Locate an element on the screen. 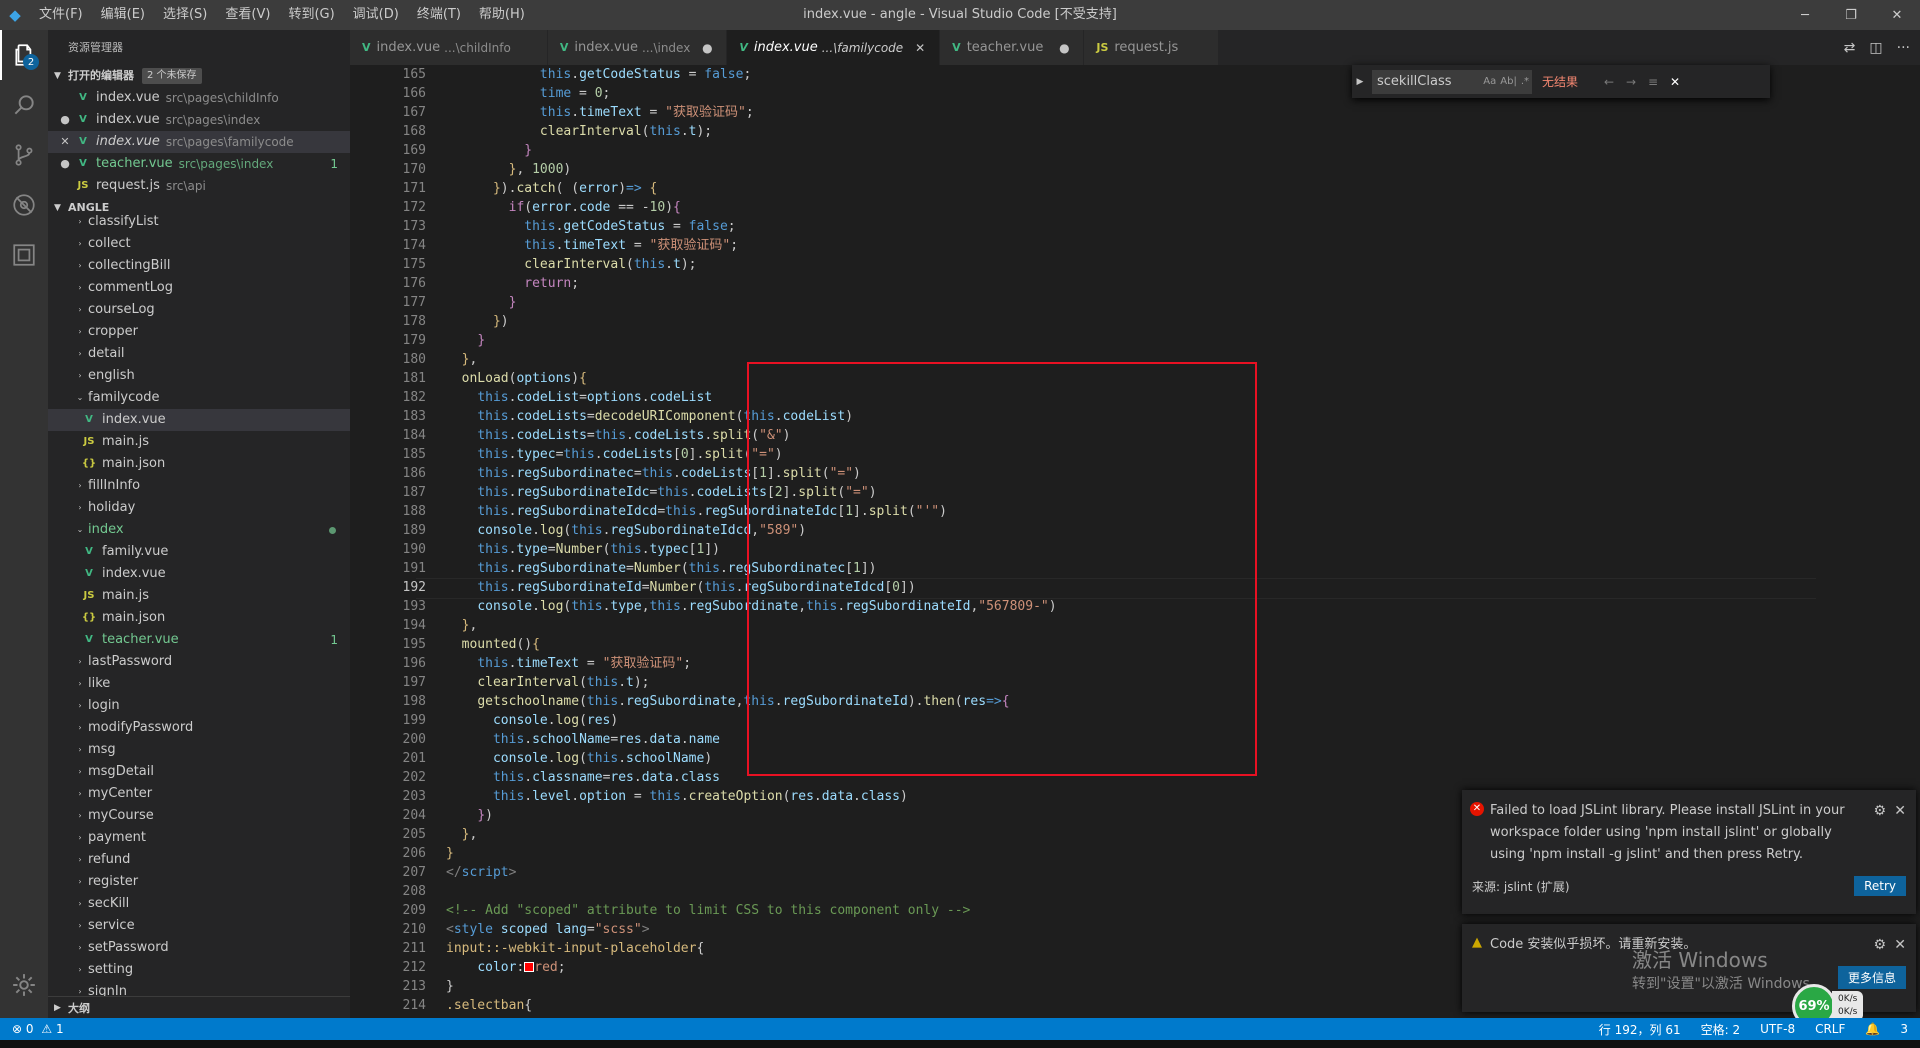 This screenshot has width=1920, height=1048. tree-folder: › fillInInfo is located at coordinates (199, 486).